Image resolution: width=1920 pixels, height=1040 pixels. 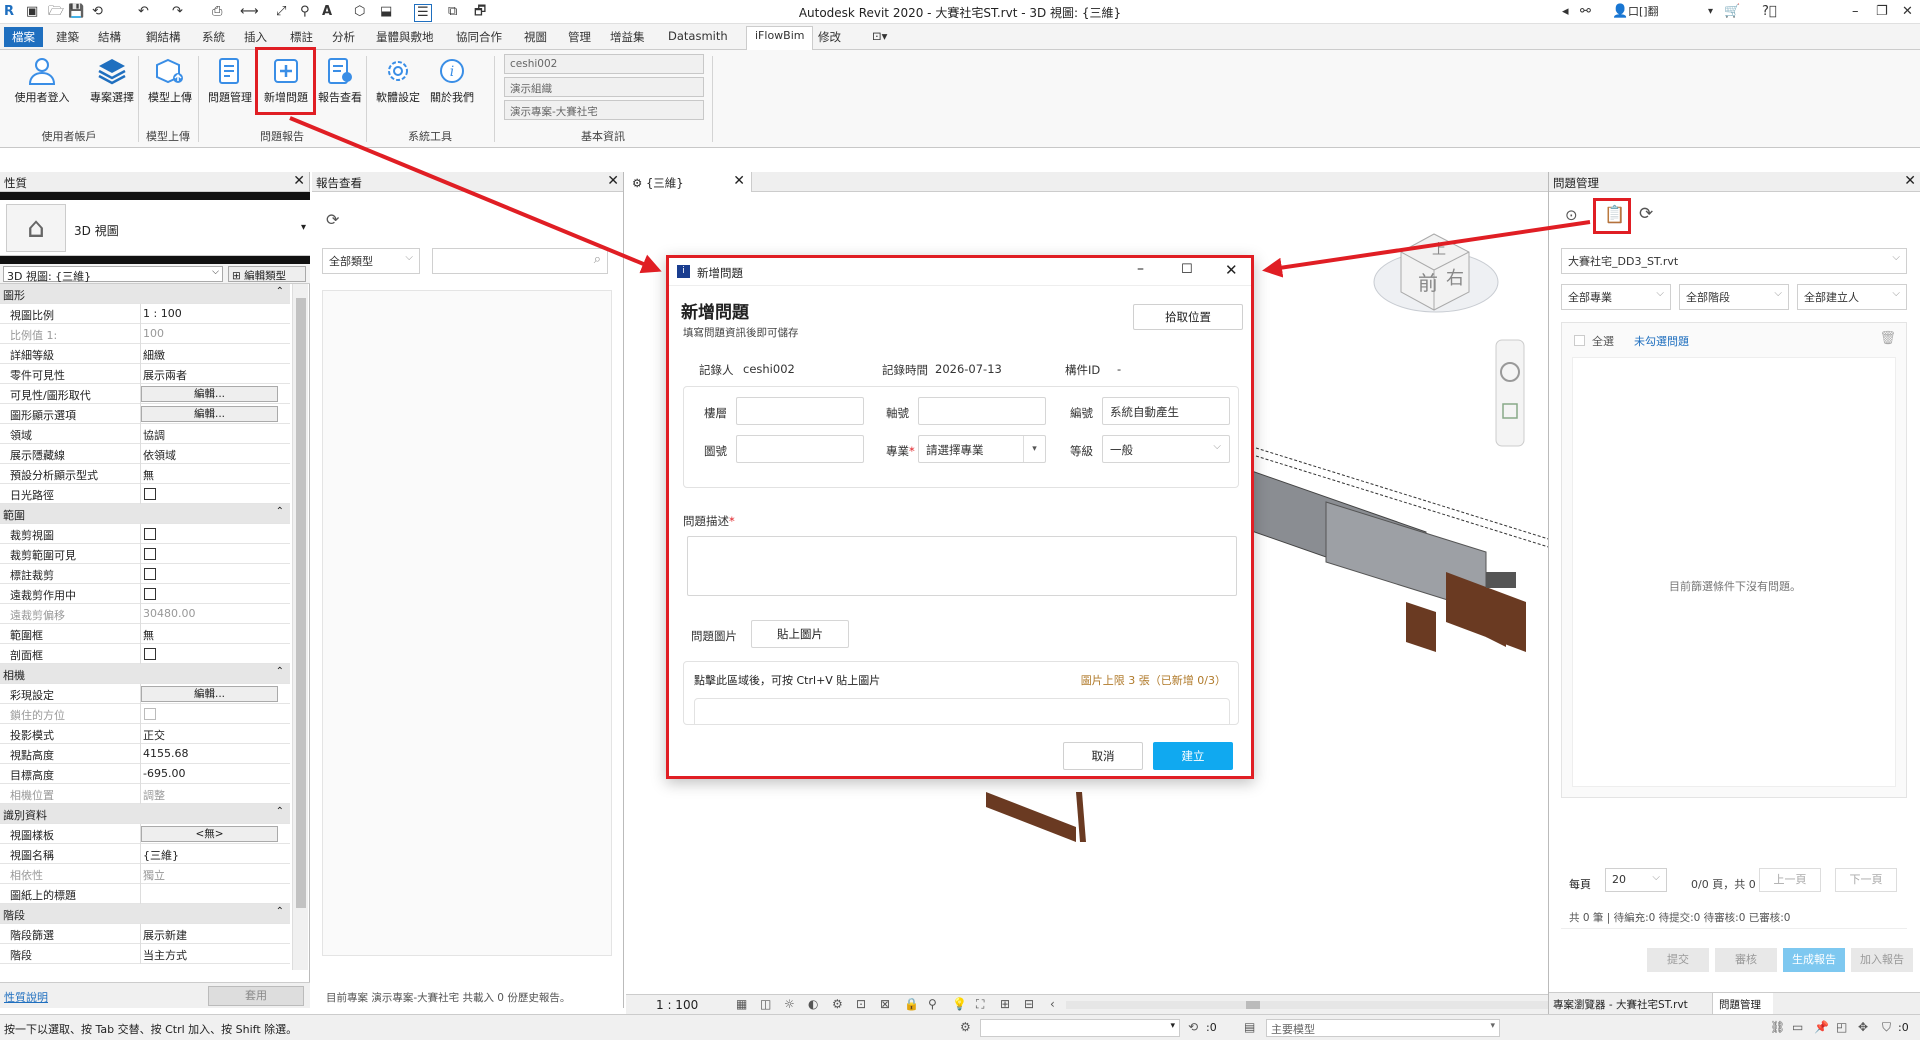 What do you see at coordinates (1249, 1027) in the screenshot?
I see `design-options-icon: ▤` at bounding box center [1249, 1027].